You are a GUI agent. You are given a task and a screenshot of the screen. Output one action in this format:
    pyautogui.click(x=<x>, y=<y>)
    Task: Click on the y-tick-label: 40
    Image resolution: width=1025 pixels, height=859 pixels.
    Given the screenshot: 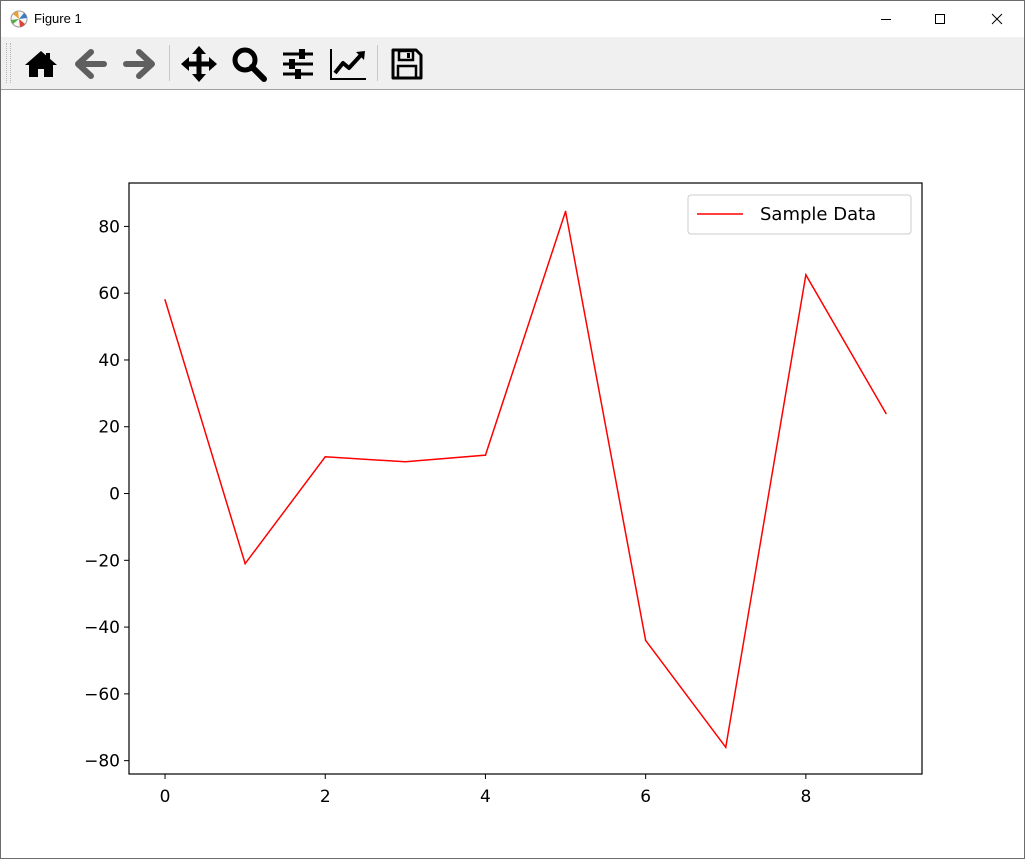 What is the action you would take?
    pyautogui.click(x=109, y=361)
    